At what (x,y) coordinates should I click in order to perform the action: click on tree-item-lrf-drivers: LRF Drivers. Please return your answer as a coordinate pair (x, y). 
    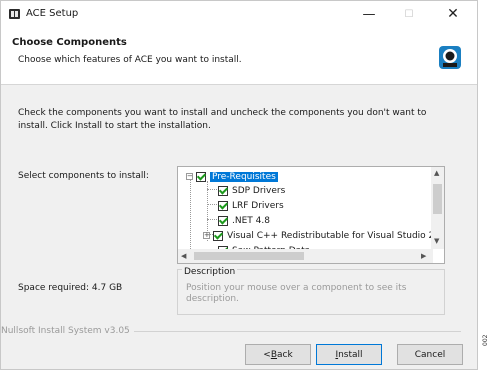
    Looking at the image, I should click on (251, 205).